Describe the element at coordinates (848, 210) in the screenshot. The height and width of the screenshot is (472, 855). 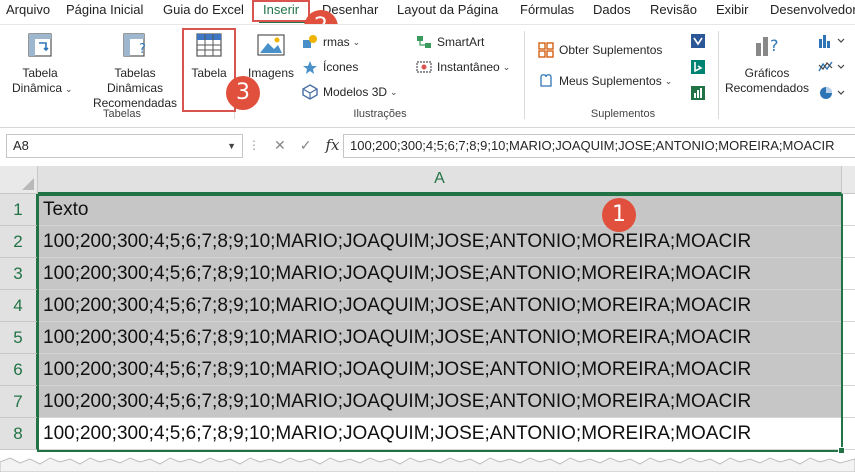
I see `cell-b1` at that location.